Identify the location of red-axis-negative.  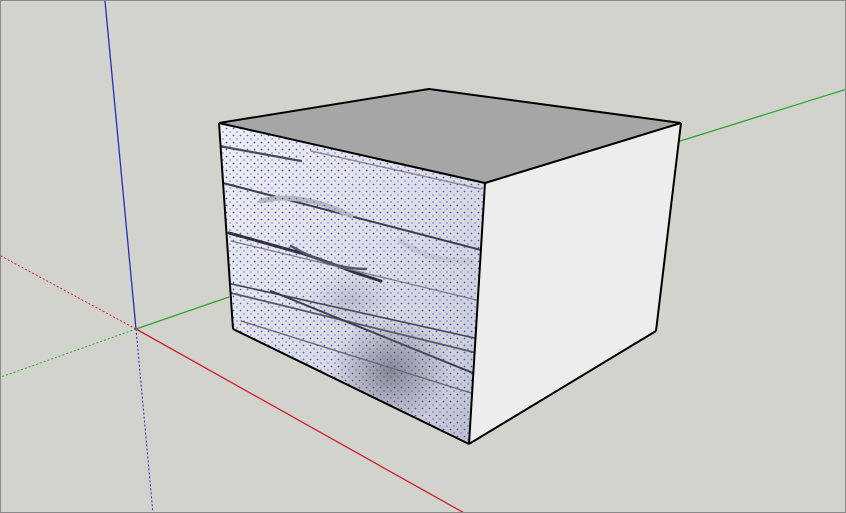
(69, 292).